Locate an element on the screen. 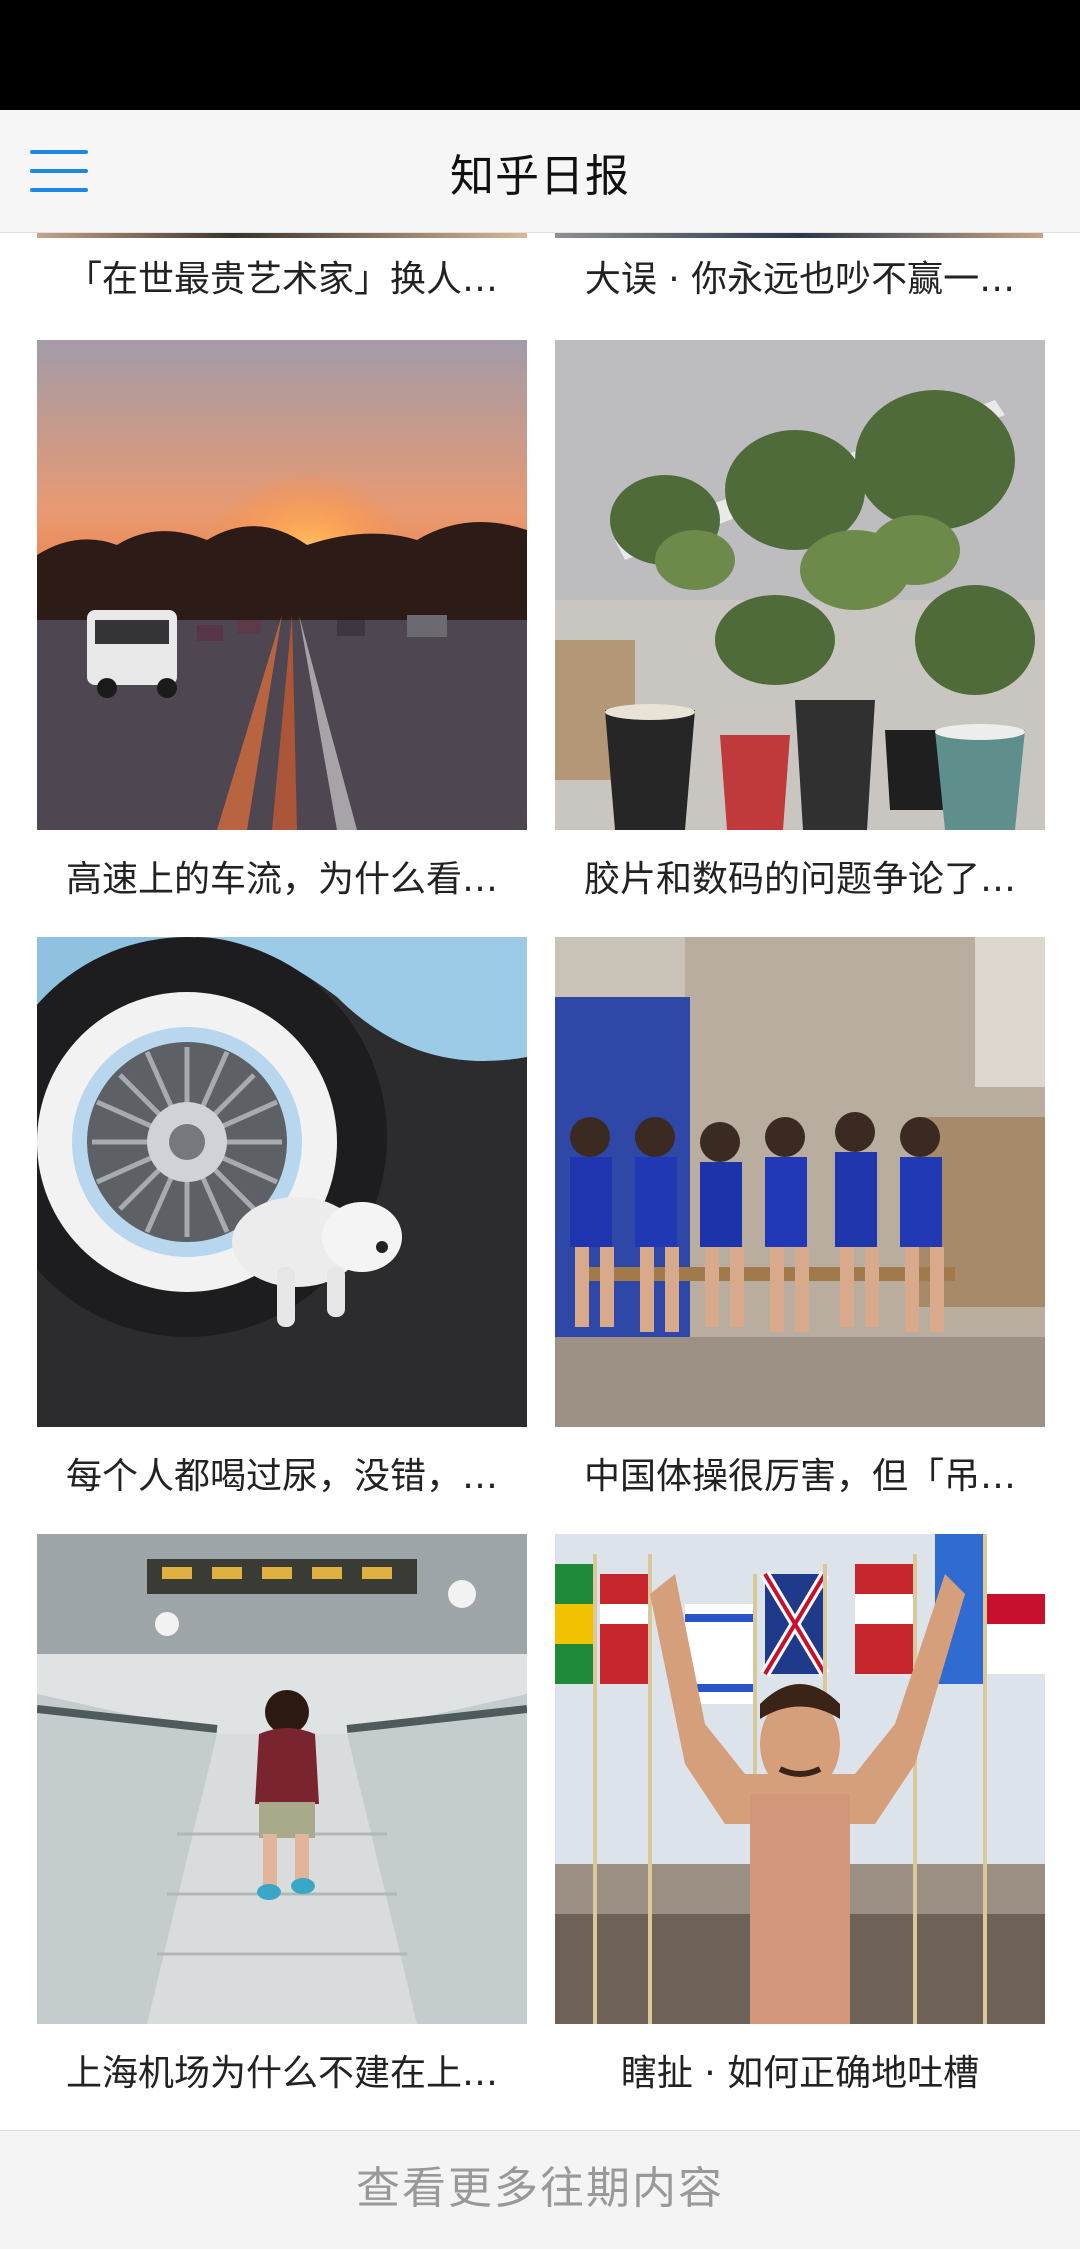 This screenshot has width=1080, height=2249. app-bar: 知乎日报 is located at coordinates (540, 171).